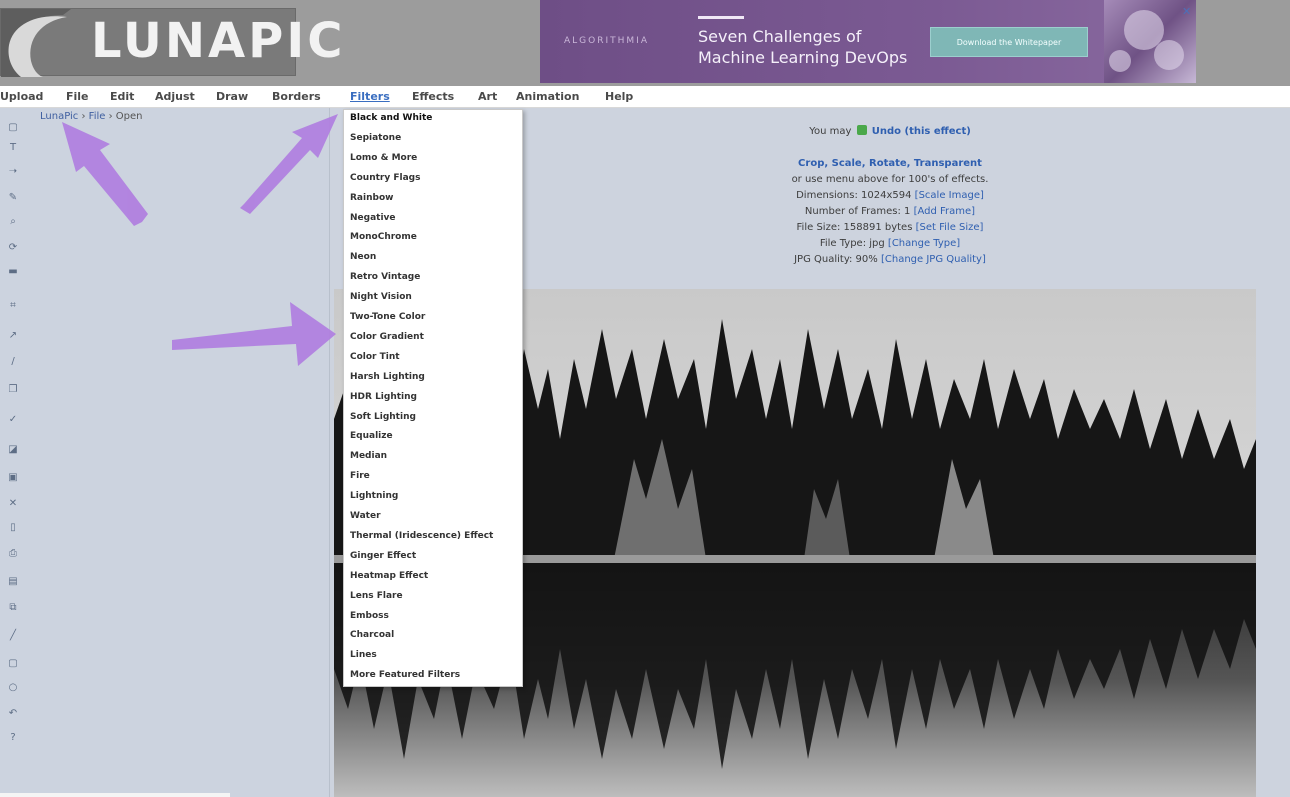 The height and width of the screenshot is (797, 1290). I want to click on filter-item-hdr-lighting: HDR Lighting, so click(383, 397).